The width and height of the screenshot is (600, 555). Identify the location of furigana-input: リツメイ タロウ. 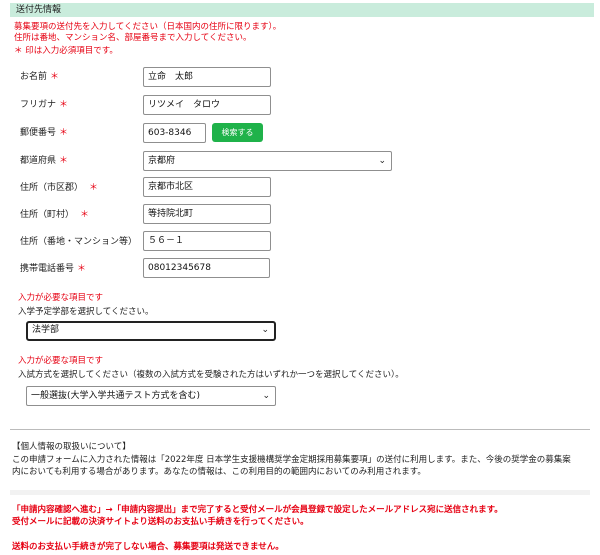
(207, 105).